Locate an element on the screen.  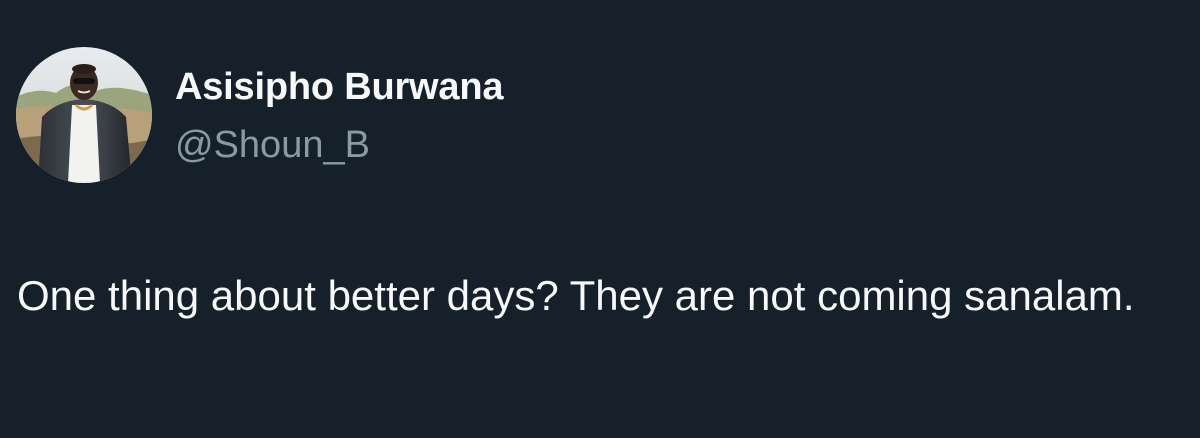
avatar is located at coordinates (84, 115).